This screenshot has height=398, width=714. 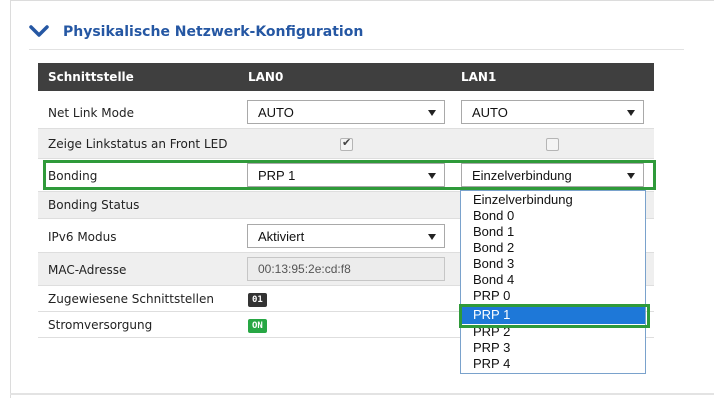 I want to click on panel-top-border, so click(x=362, y=0).